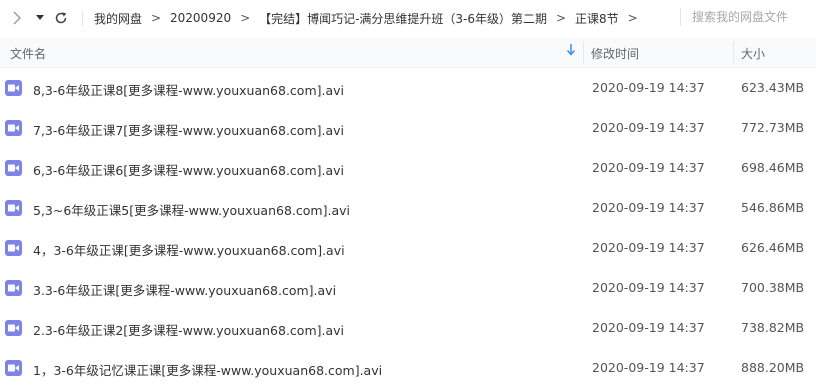 The width and height of the screenshot is (816, 392). Describe the element at coordinates (571, 51) in the screenshot. I see `sort-down-arrow-icon` at that location.